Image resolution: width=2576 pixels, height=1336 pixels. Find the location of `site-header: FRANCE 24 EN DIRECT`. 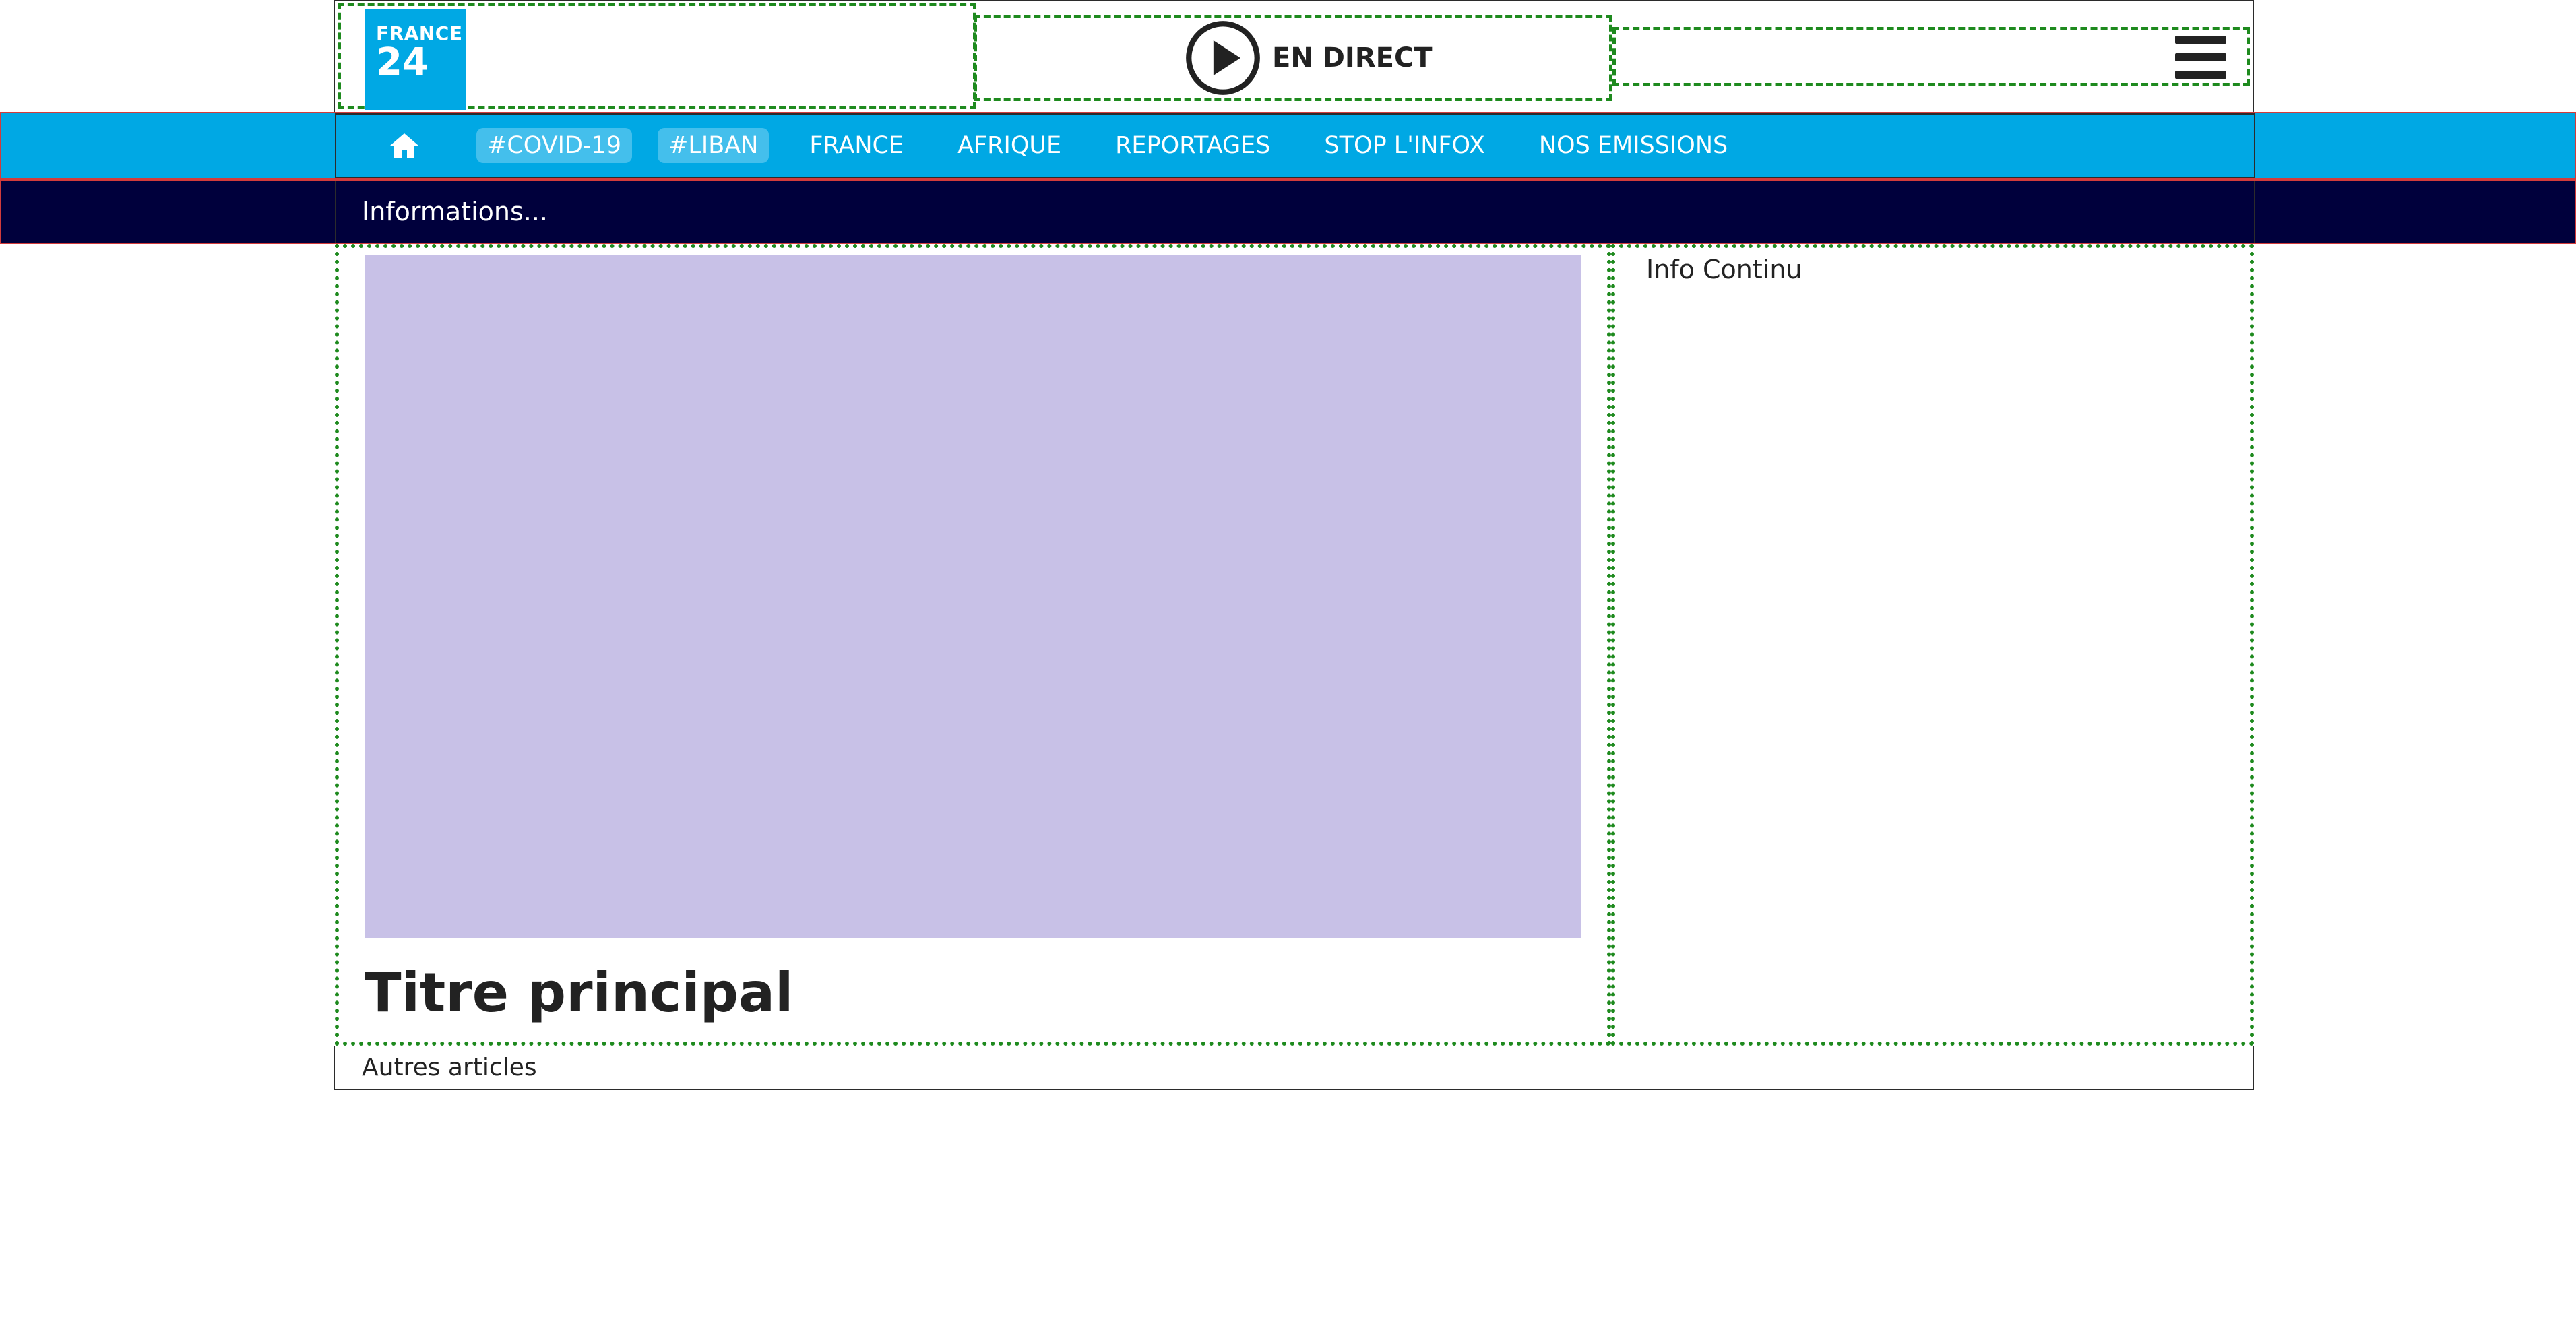

site-header: FRANCE 24 EN DIRECT is located at coordinates (1294, 56).